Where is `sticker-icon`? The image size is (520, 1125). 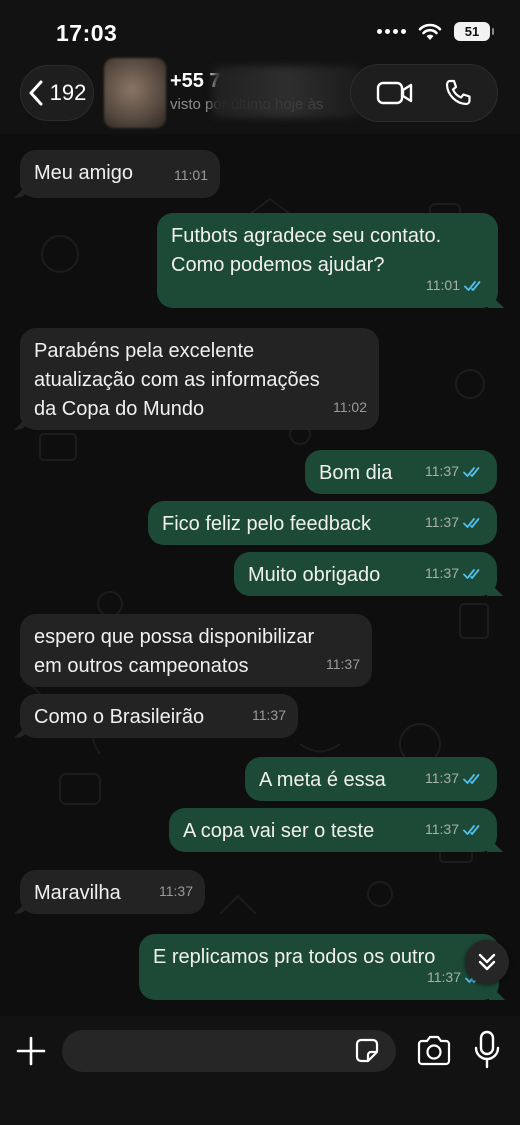
sticker-icon is located at coordinates (367, 1051).